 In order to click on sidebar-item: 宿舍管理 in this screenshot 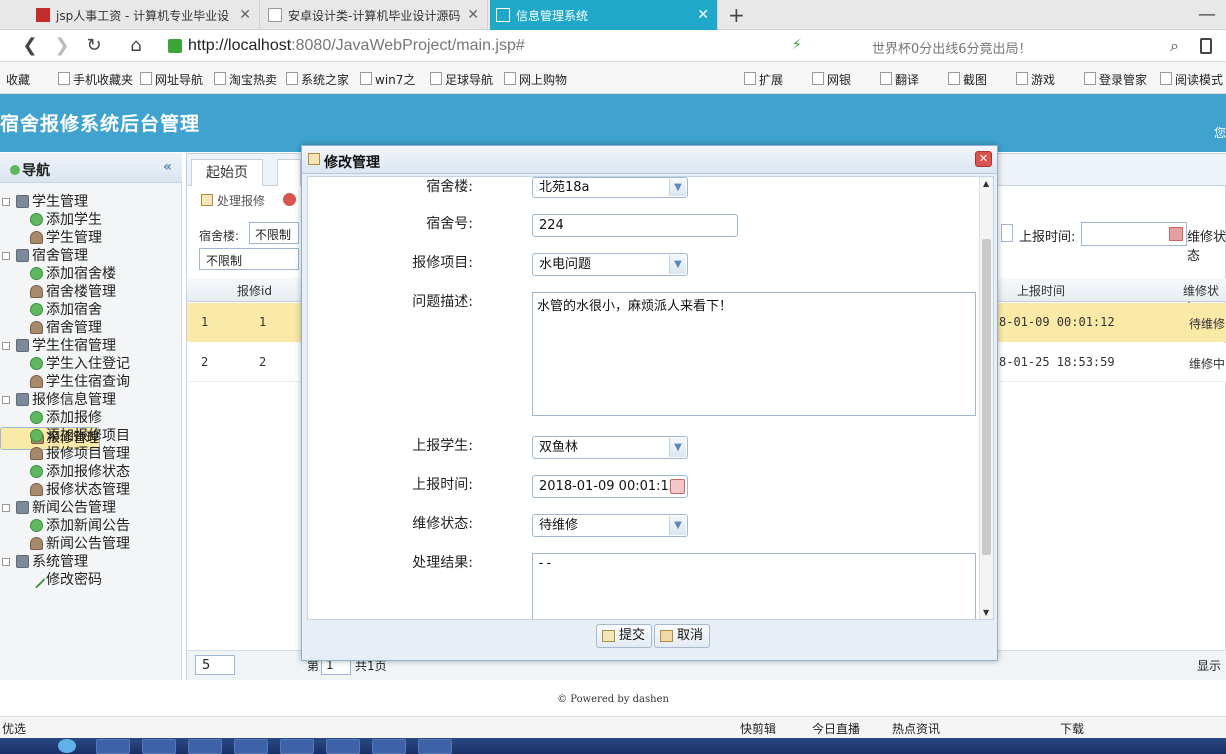, I will do `click(91, 328)`.